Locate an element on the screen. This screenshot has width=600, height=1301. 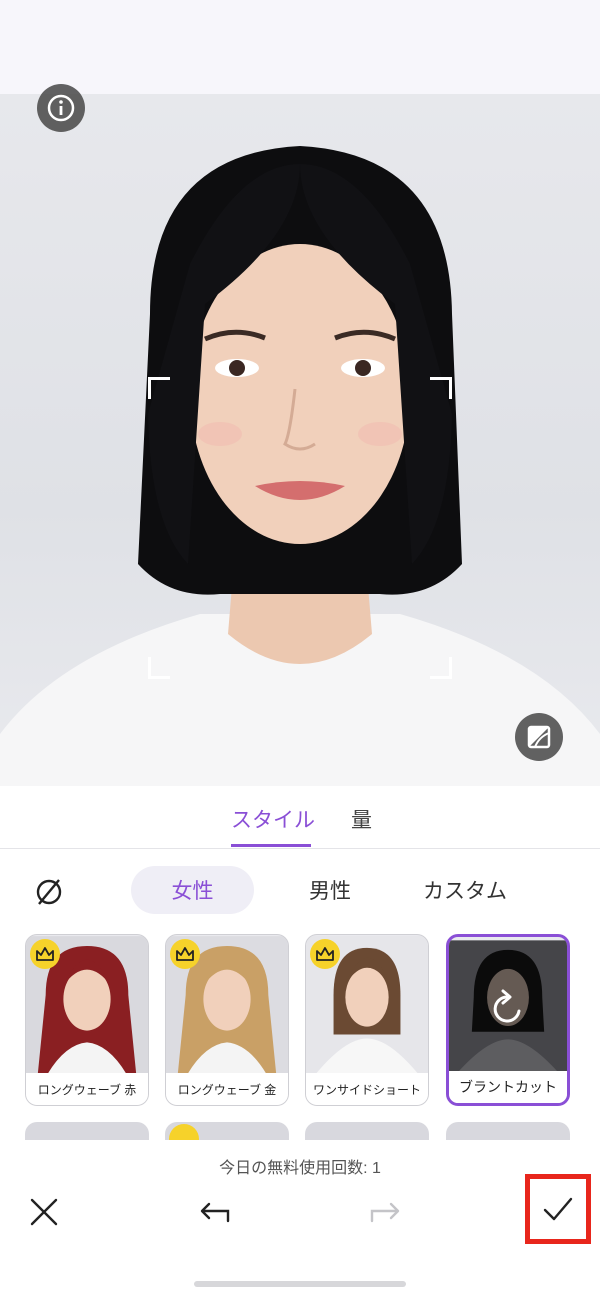
redo-button is located at coordinates (385, 1212).